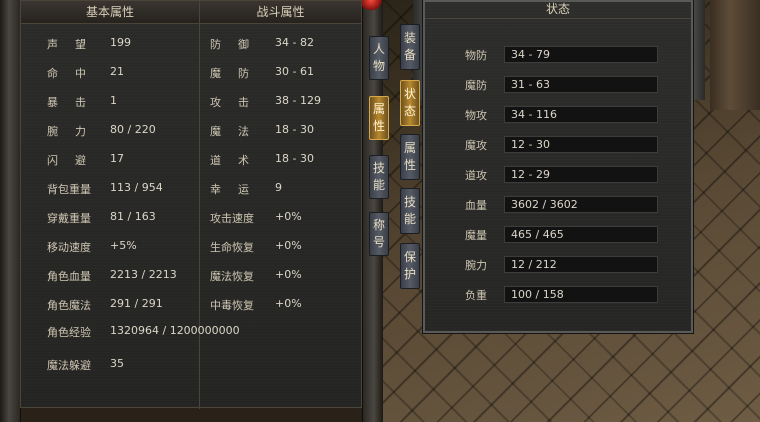 Image resolution: width=760 pixels, height=422 pixels. I want to click on tab-status: 状态, so click(410, 103).